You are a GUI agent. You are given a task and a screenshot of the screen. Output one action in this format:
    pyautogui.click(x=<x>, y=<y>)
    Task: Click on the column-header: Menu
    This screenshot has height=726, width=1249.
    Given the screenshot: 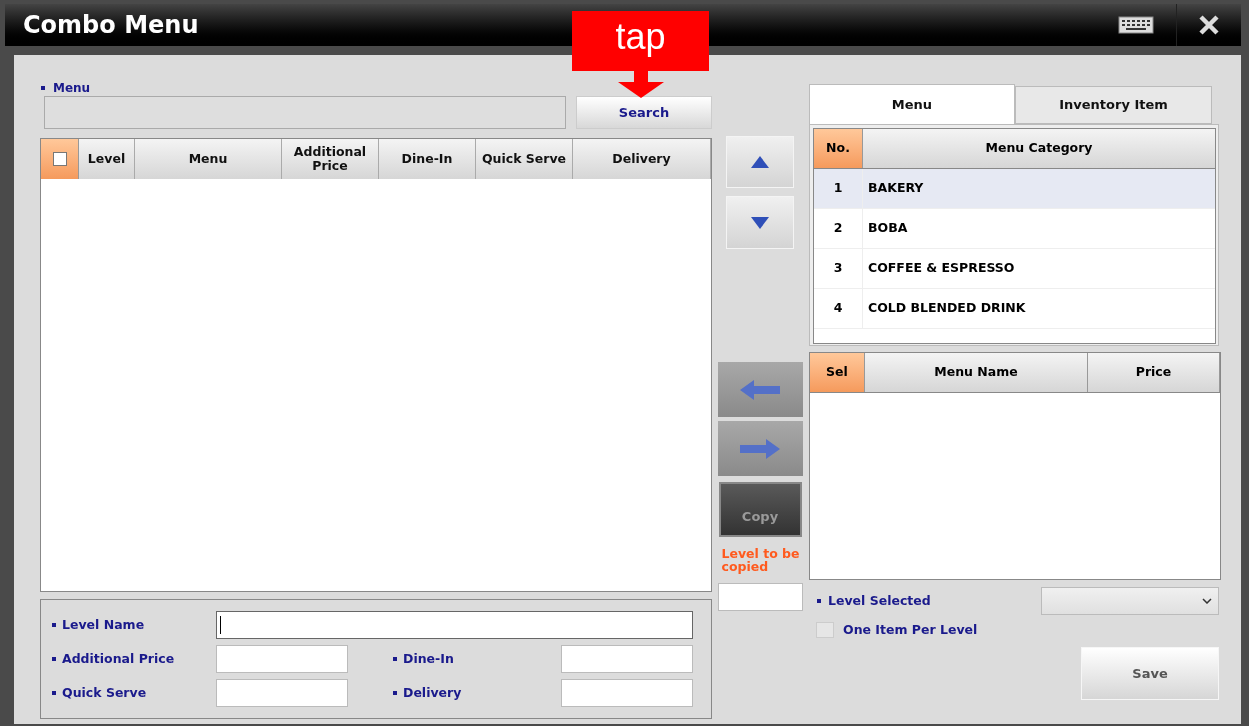 What is the action you would take?
    pyautogui.click(x=208, y=159)
    